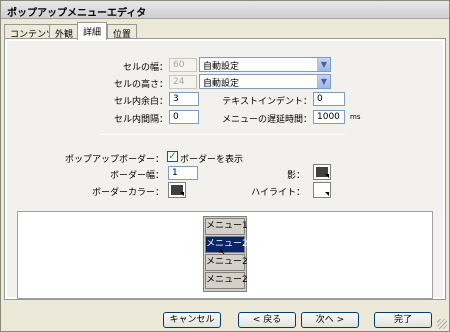  I want to click on border-width-label: ボーダー幅：, so click(136, 176).